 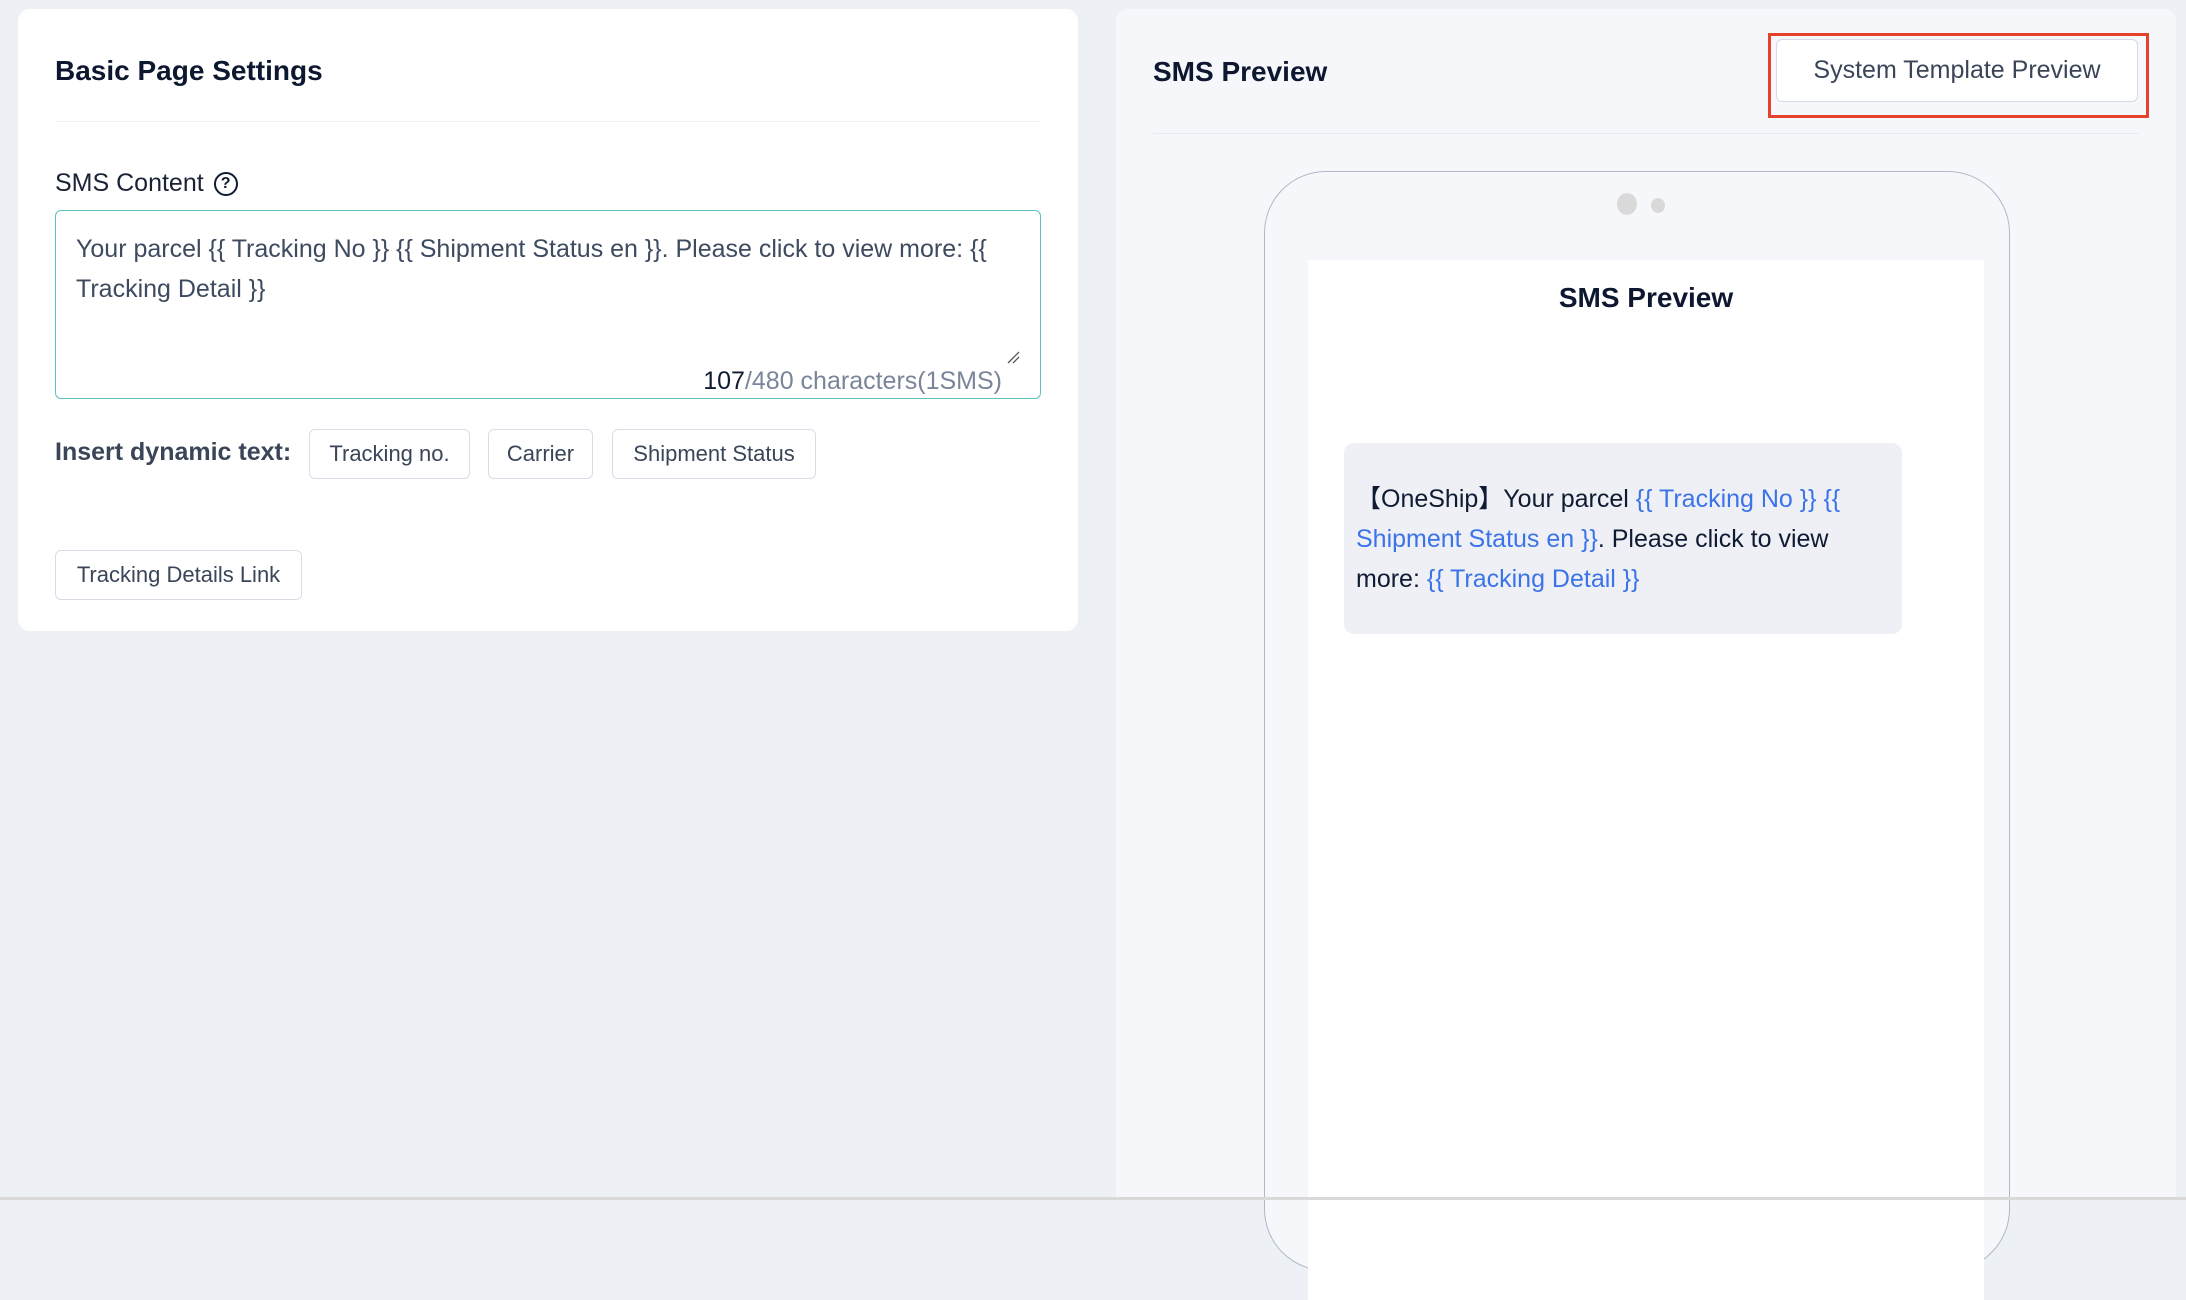 I want to click on character-counter: 107/480 characters(1SMS), so click(x=852, y=381).